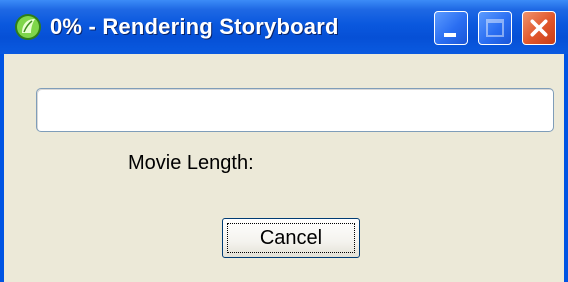 The height and width of the screenshot is (282, 568). I want to click on cancel-button-label: Cancel, so click(291, 238).